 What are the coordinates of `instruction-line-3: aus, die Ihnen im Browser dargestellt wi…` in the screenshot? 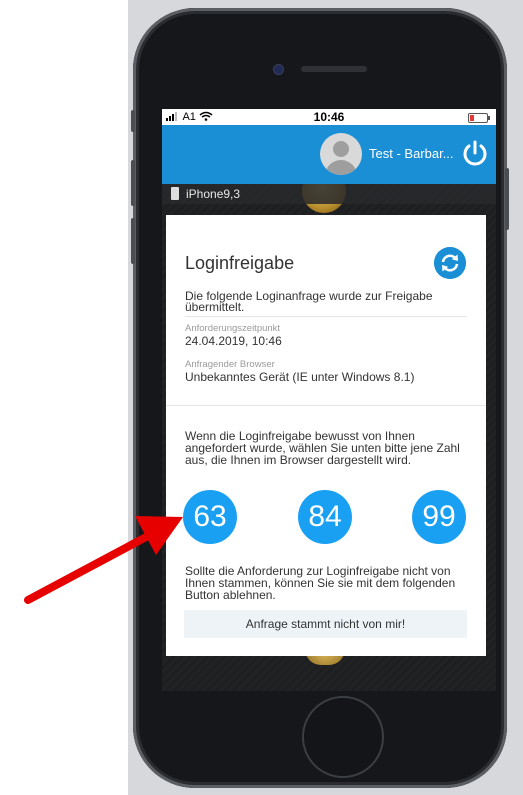 It's located at (298, 460).